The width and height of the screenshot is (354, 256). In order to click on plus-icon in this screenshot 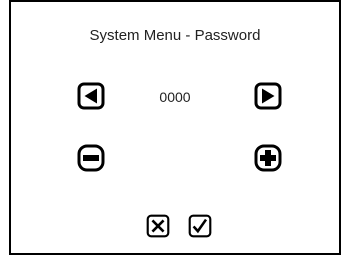, I will do `click(268, 158)`.